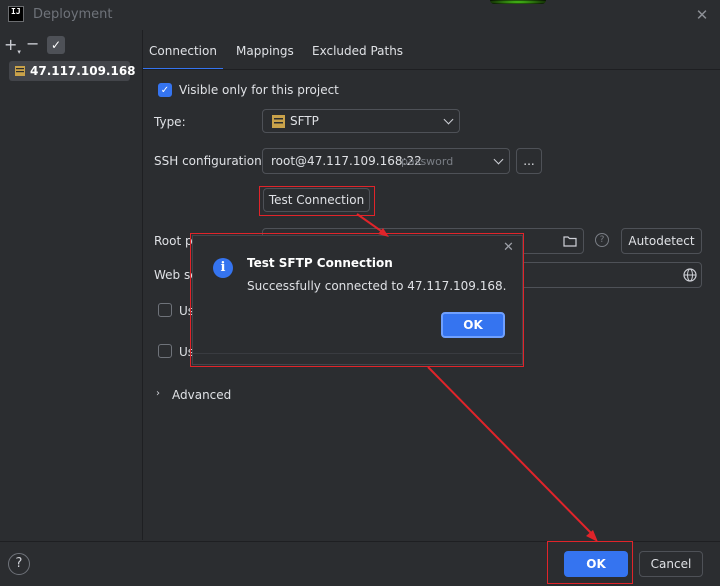  Describe the element at coordinates (265, 53) in the screenshot. I see `tab-mappings: Mappings` at that location.